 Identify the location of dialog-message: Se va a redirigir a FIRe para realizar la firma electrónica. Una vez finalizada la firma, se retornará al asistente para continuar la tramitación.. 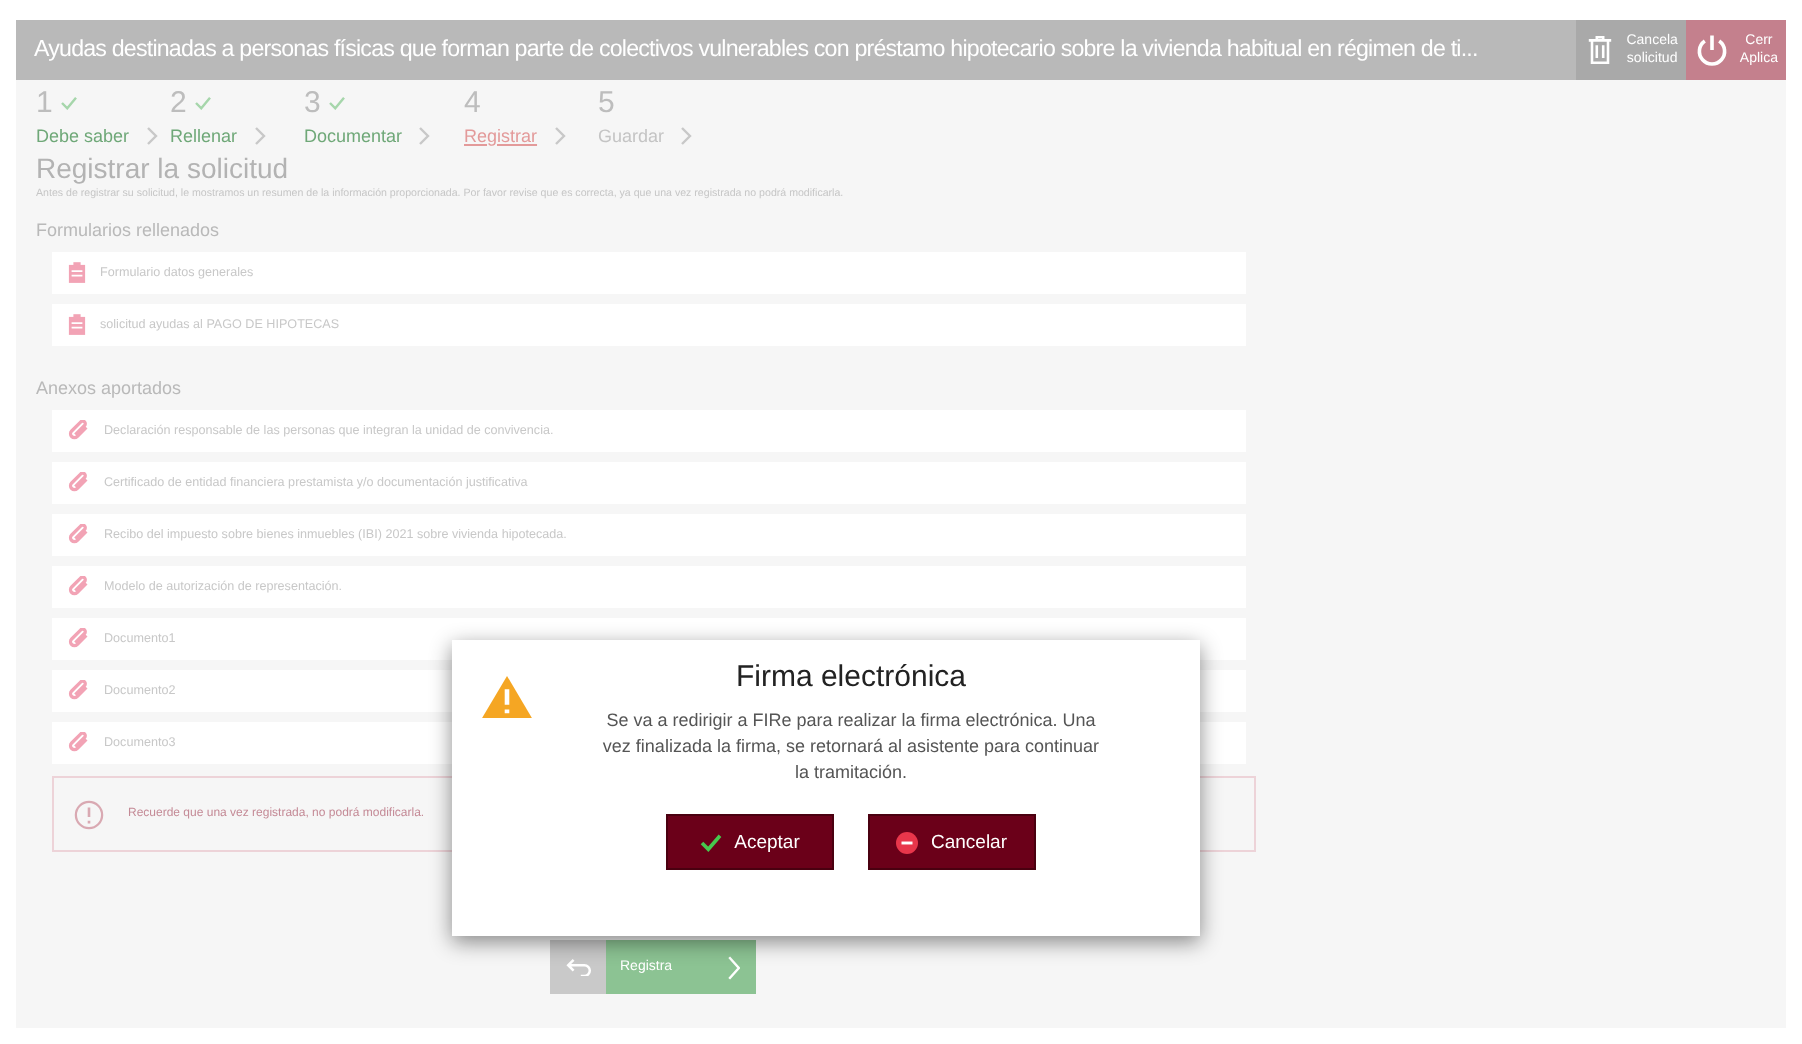
(851, 747).